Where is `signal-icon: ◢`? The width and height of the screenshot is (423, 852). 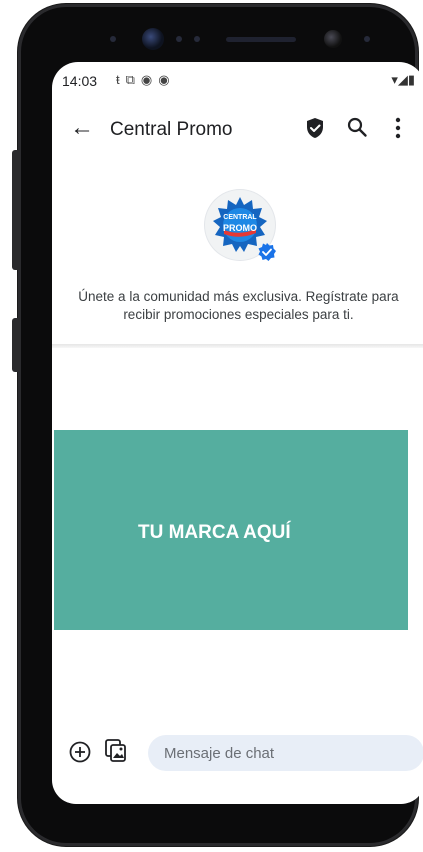 signal-icon: ◢ is located at coordinates (402, 79).